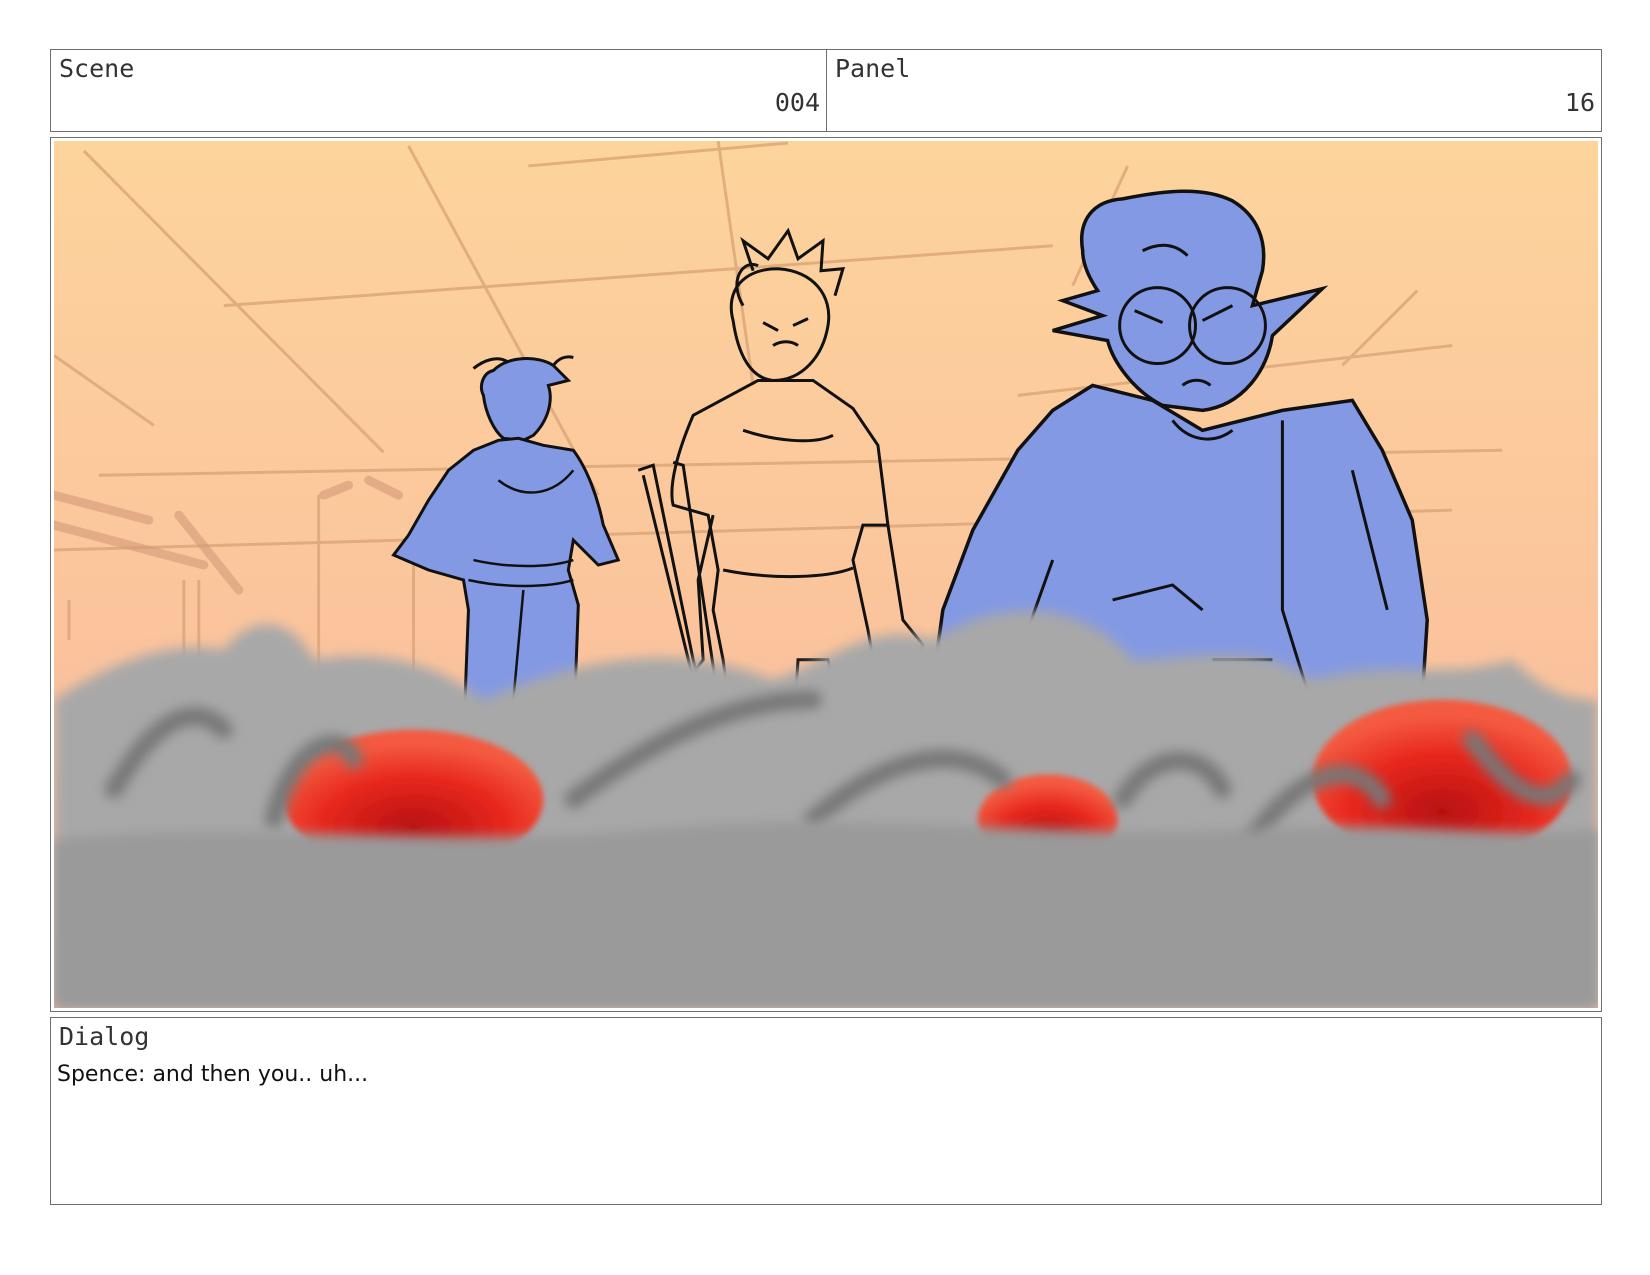  What do you see at coordinates (1214, 90) in the screenshot?
I see `panel-field: Panel 16` at bounding box center [1214, 90].